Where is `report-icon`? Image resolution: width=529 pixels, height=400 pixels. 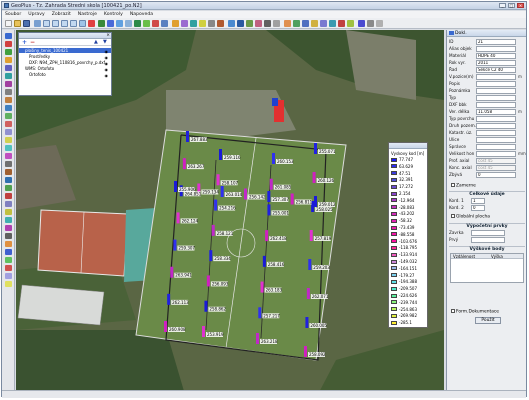 report-icon is located at coordinates (305, 23).